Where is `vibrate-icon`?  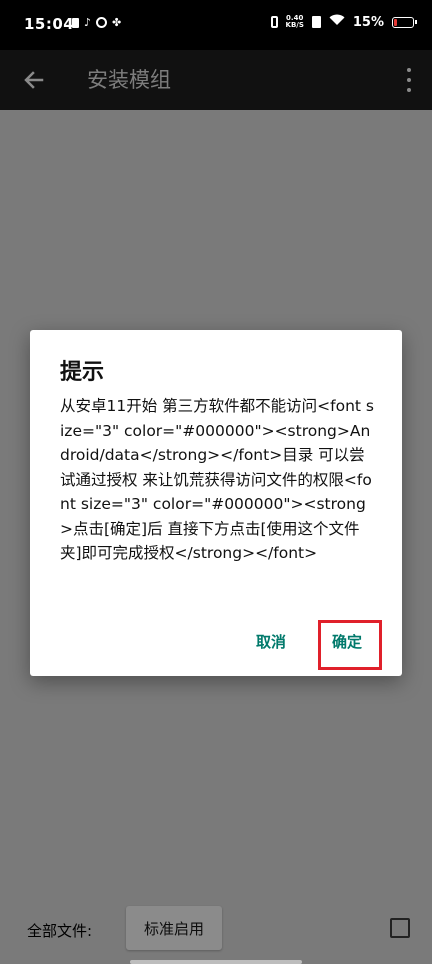
vibrate-icon is located at coordinates (274, 22).